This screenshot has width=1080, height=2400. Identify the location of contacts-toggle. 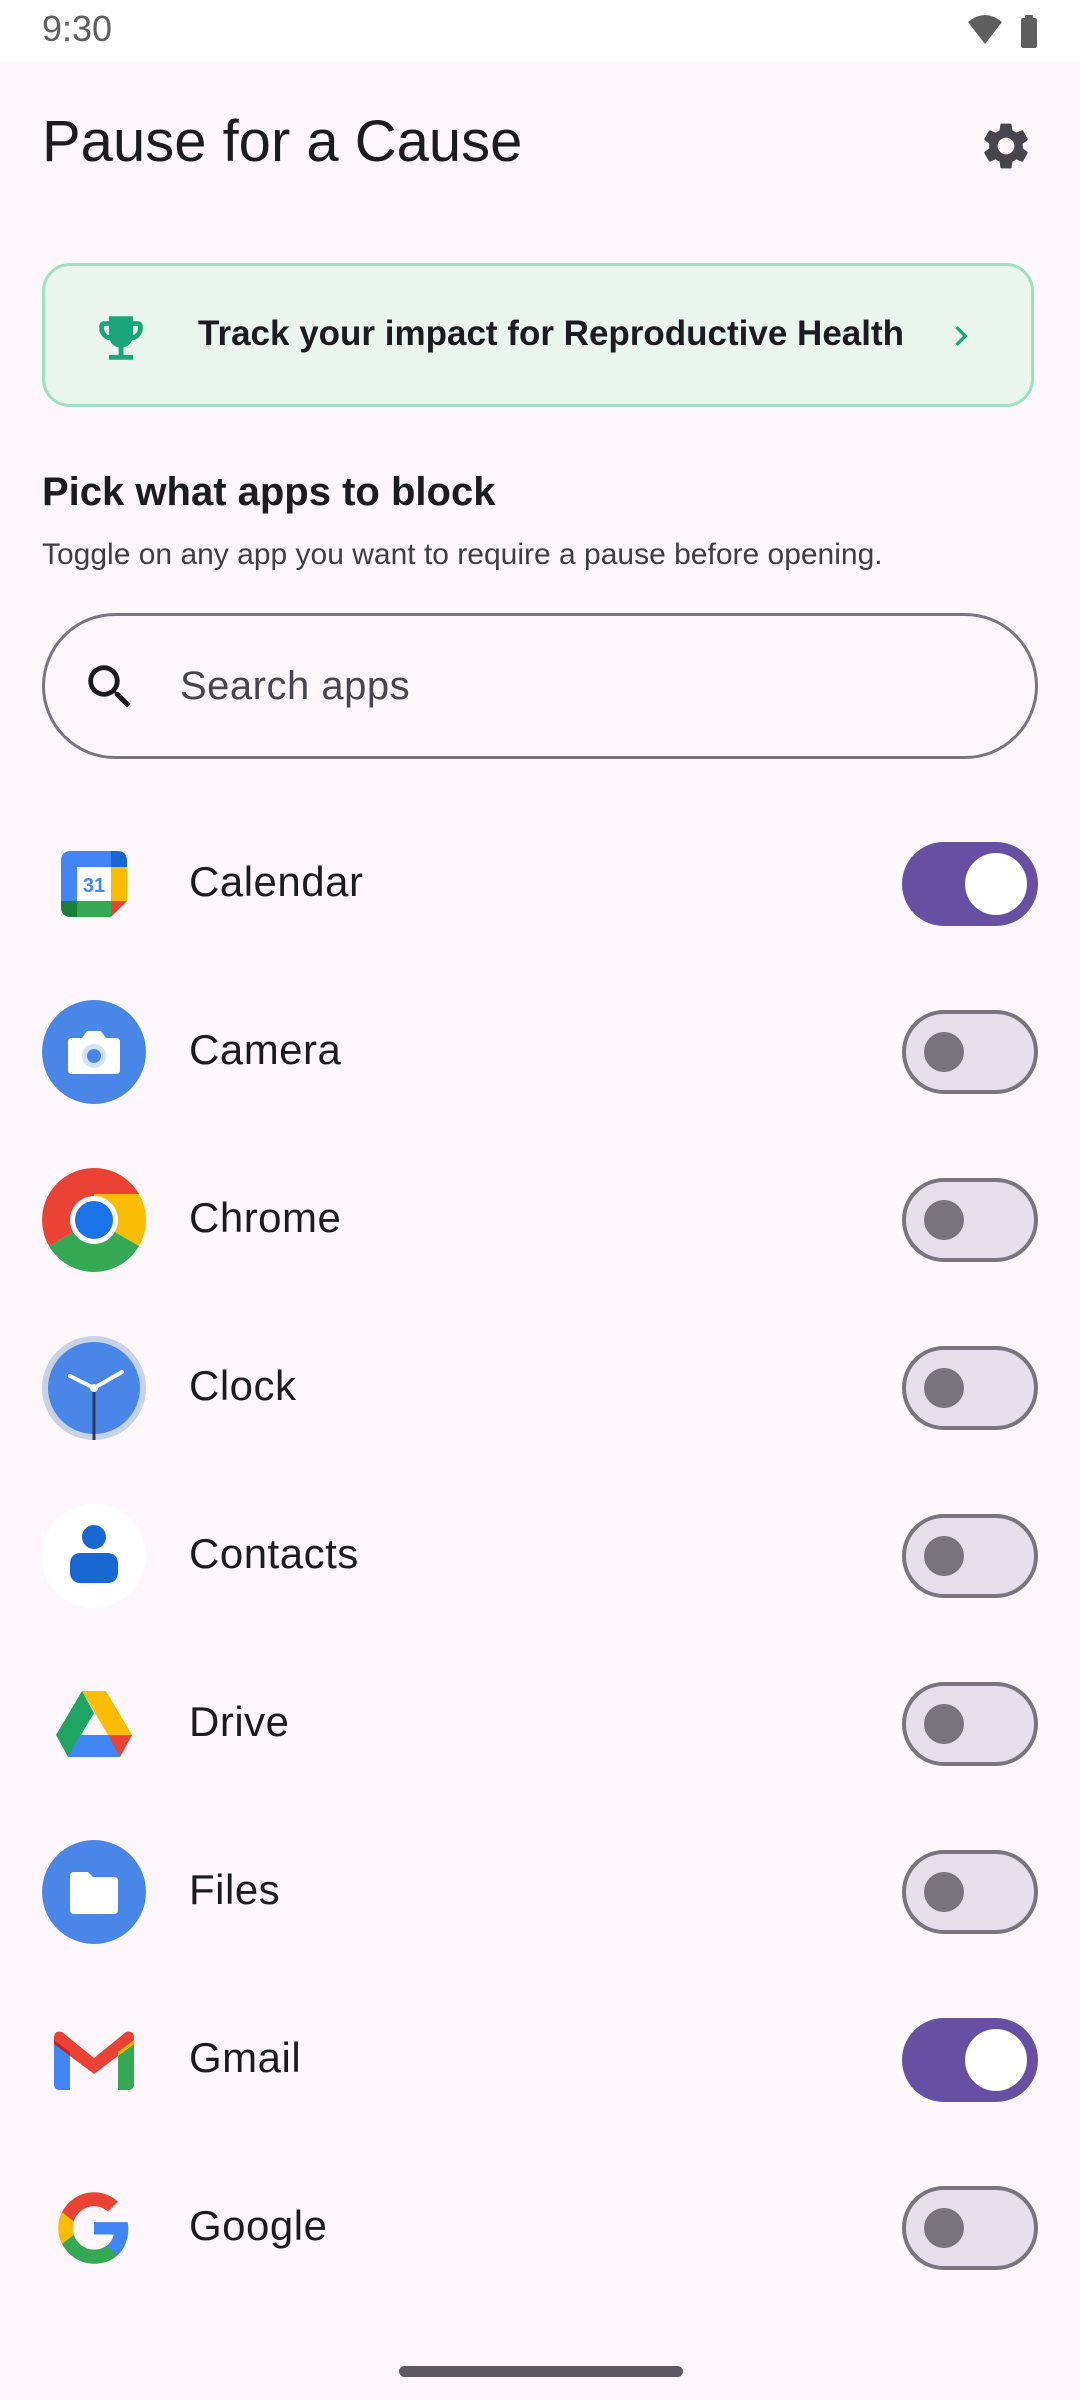
(970, 1556).